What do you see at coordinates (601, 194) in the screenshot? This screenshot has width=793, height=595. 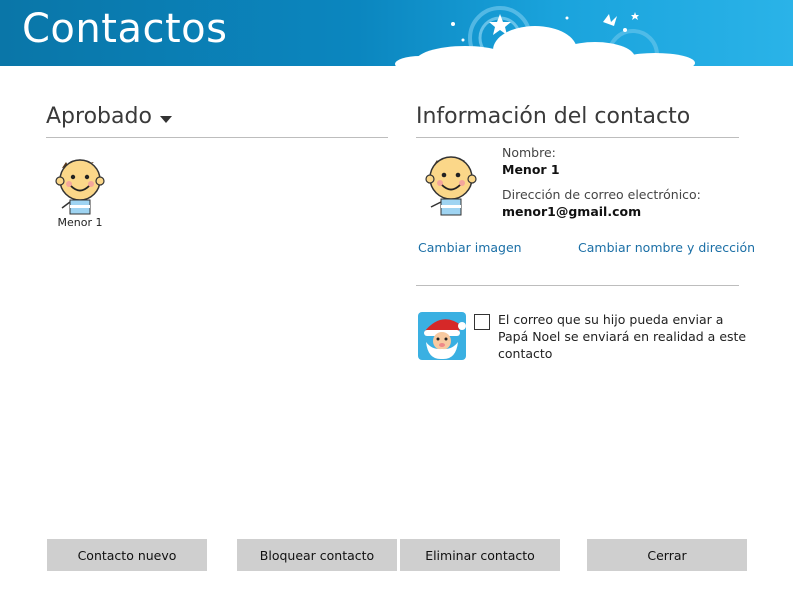 I see `email-label: Dirección de correo electrónico:` at bounding box center [601, 194].